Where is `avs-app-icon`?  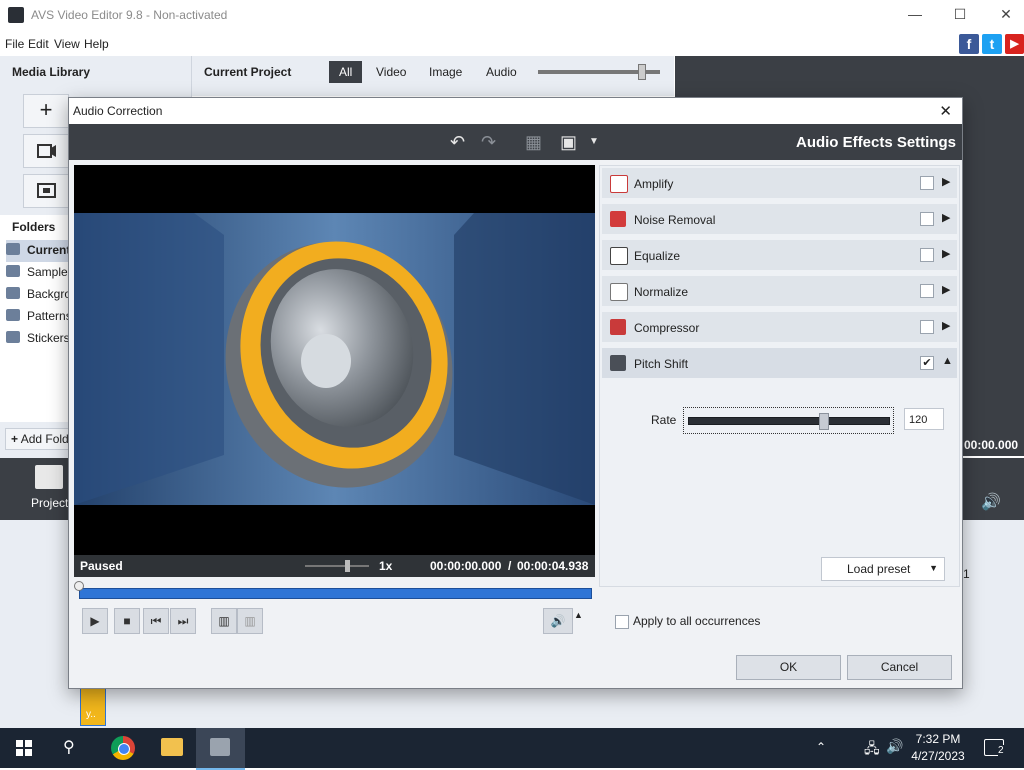
avs-app-icon is located at coordinates (220, 747).